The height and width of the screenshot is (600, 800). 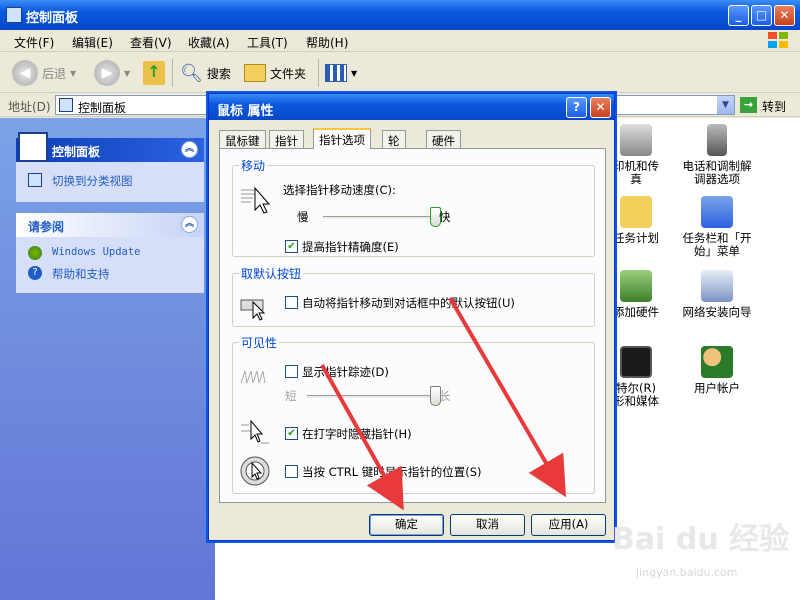 I want to click on see-also-panel-header: 请参阅 ︽, so click(x=110, y=225).